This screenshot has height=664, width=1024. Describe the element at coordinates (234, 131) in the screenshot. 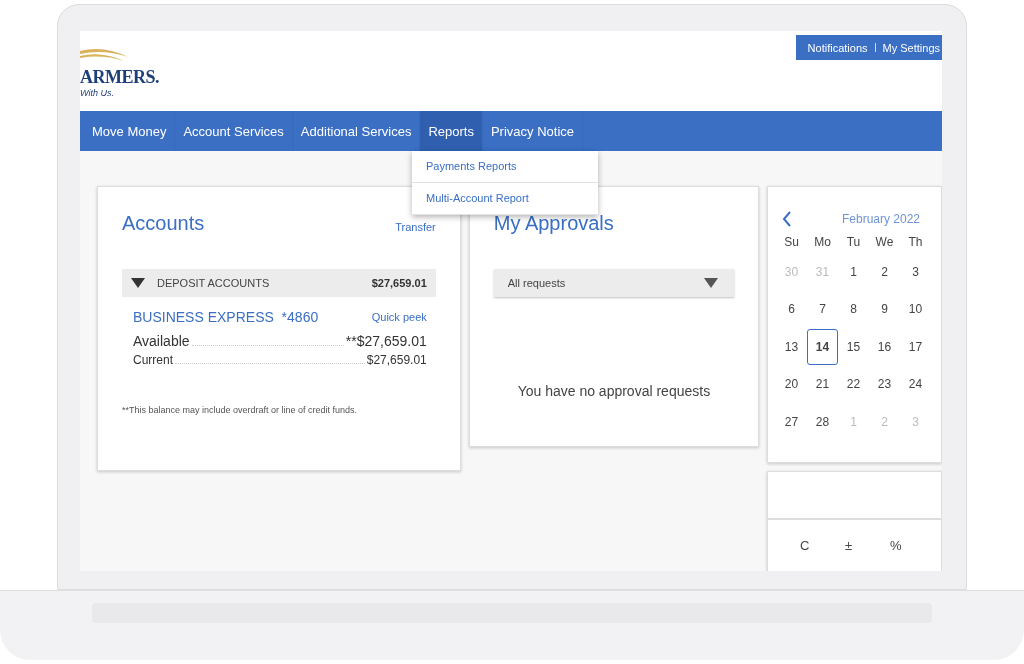

I see `nav-tab: Account Services` at that location.